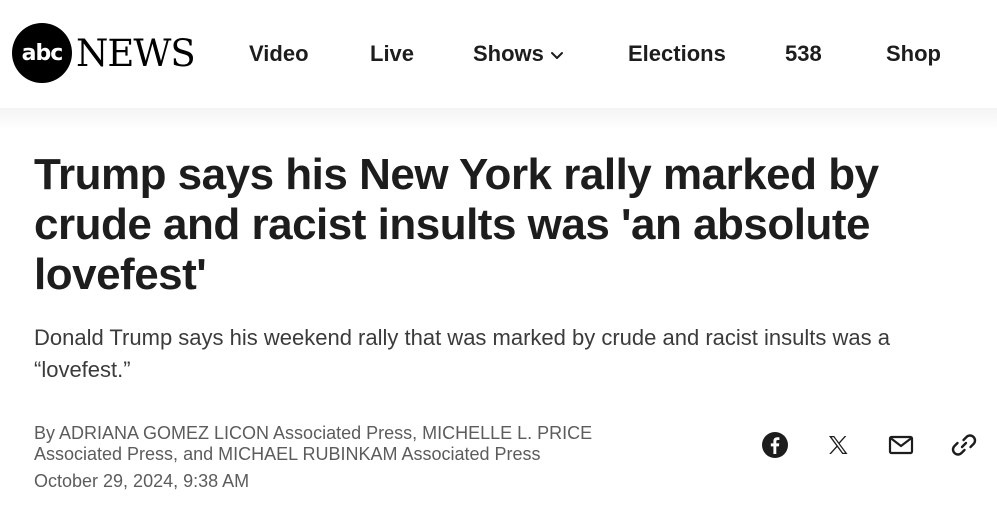  Describe the element at coordinates (498, 119) in the screenshot. I see `header-divider` at that location.